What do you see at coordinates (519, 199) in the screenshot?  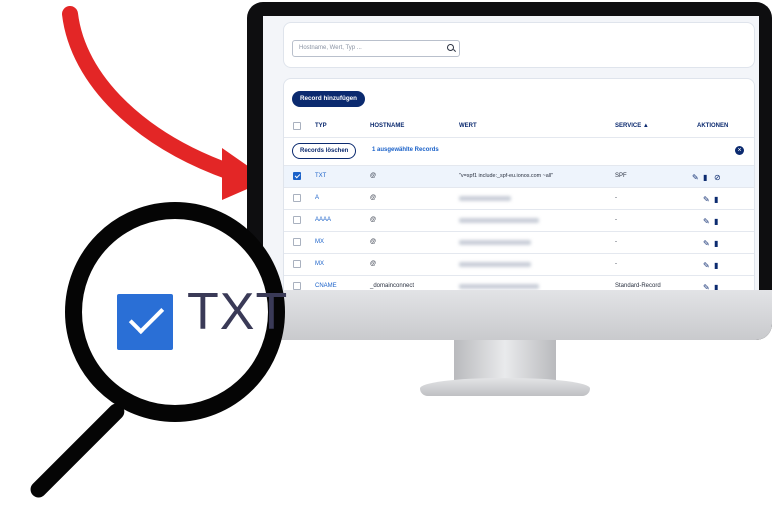 I see `table-row: A @ - ✎ ▮` at bounding box center [519, 199].